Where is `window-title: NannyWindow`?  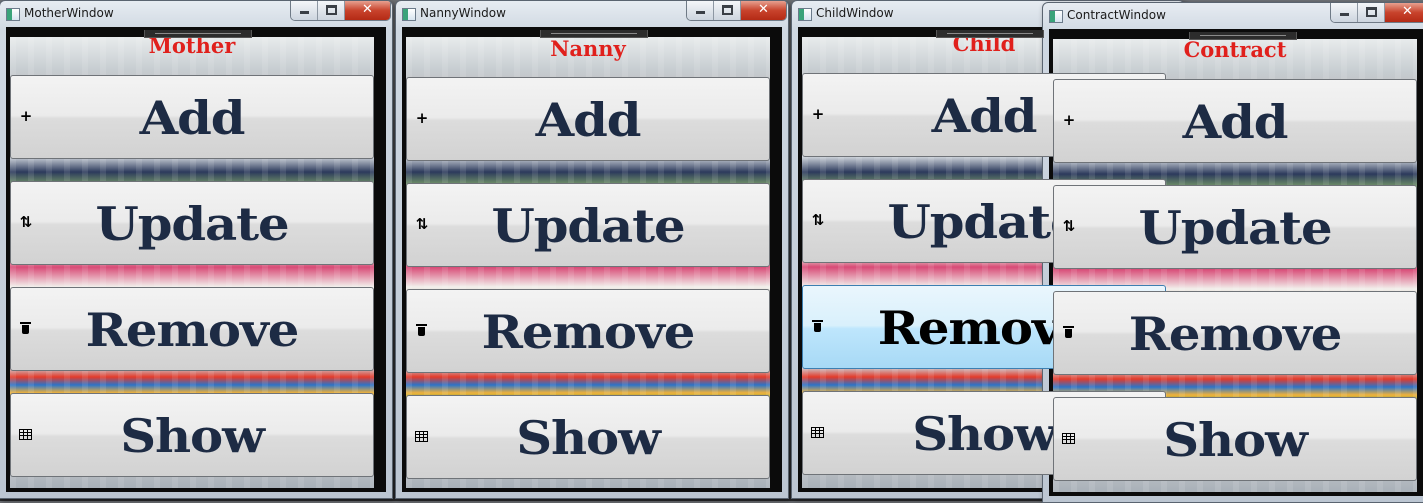 window-title: NannyWindow is located at coordinates (463, 13).